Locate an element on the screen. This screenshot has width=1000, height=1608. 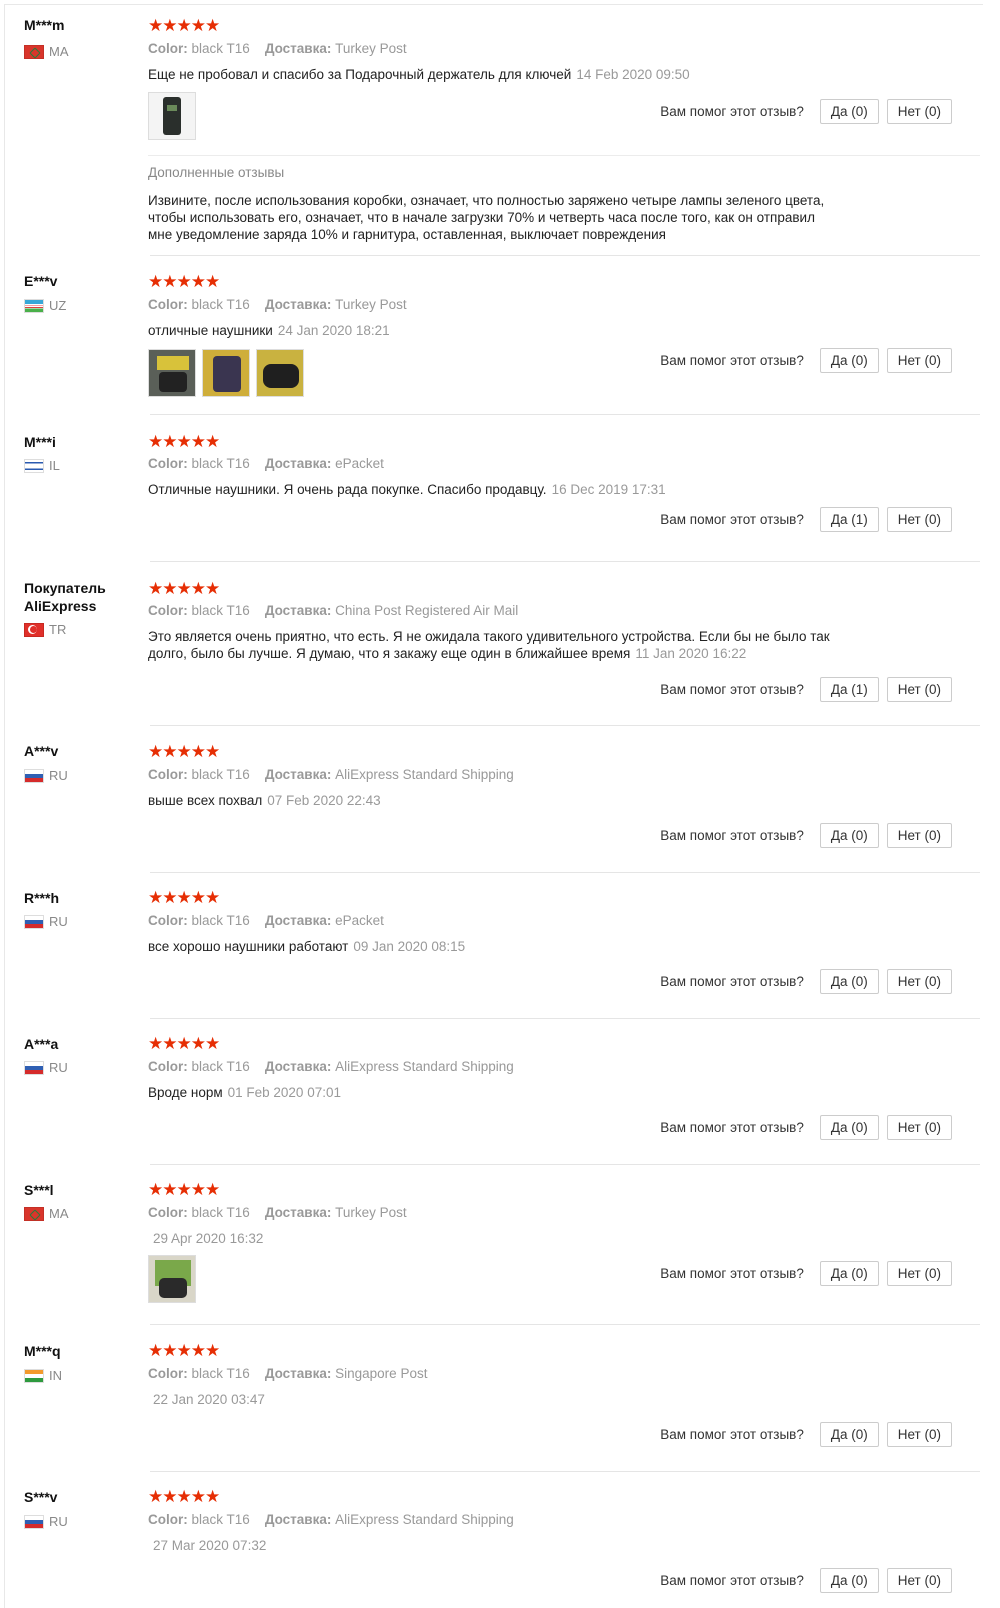
reviewer-country: UZ is located at coordinates (45, 305).